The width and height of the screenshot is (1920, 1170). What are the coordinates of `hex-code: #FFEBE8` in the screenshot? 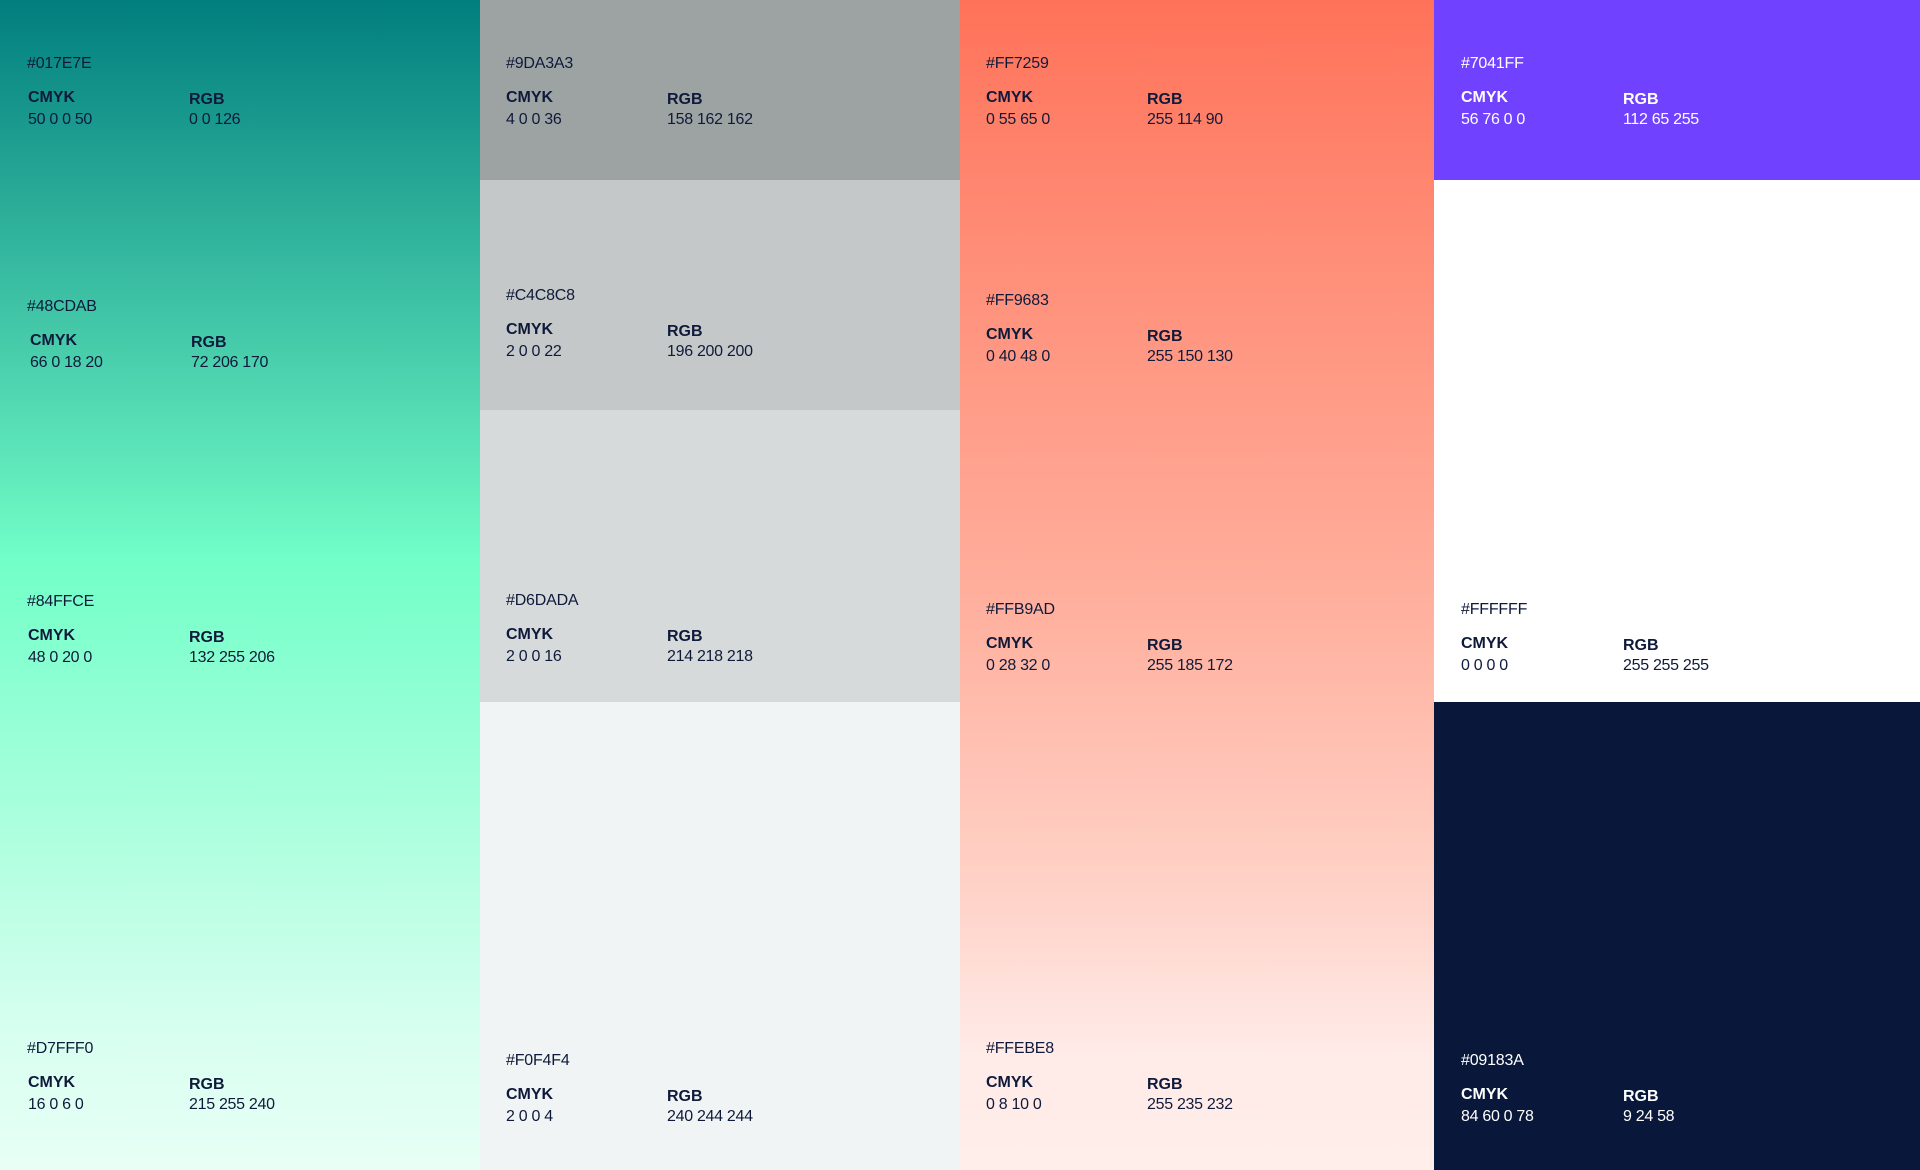 It's located at (1020, 1048).